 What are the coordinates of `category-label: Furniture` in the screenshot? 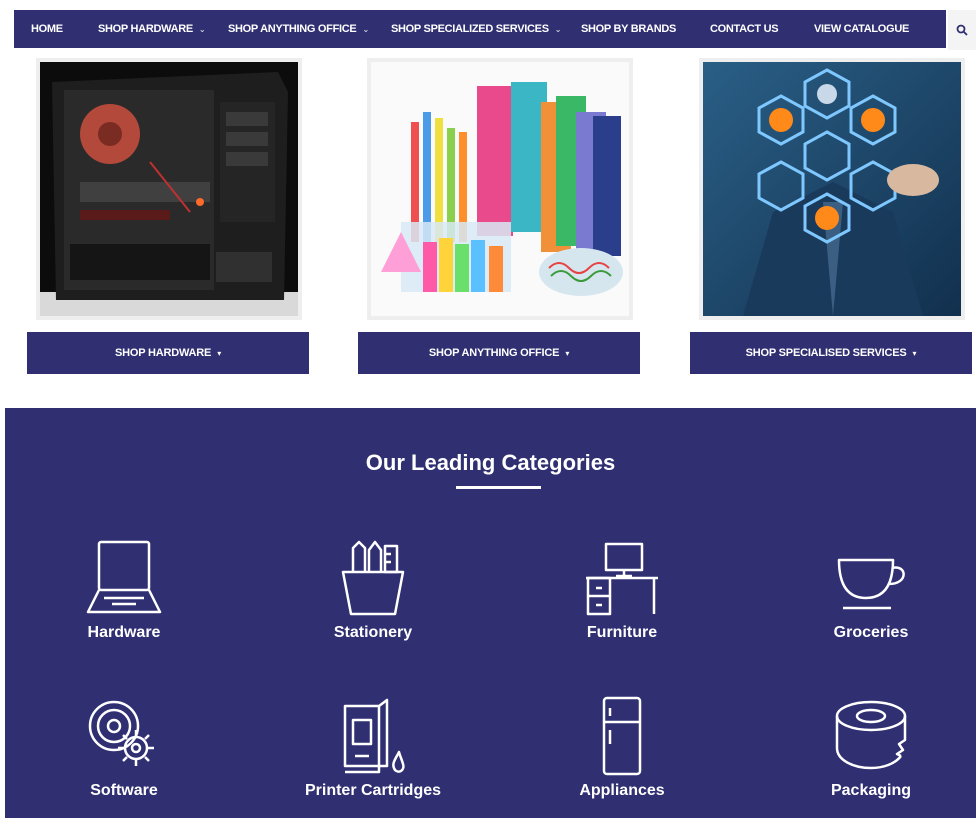 It's located at (622, 632).